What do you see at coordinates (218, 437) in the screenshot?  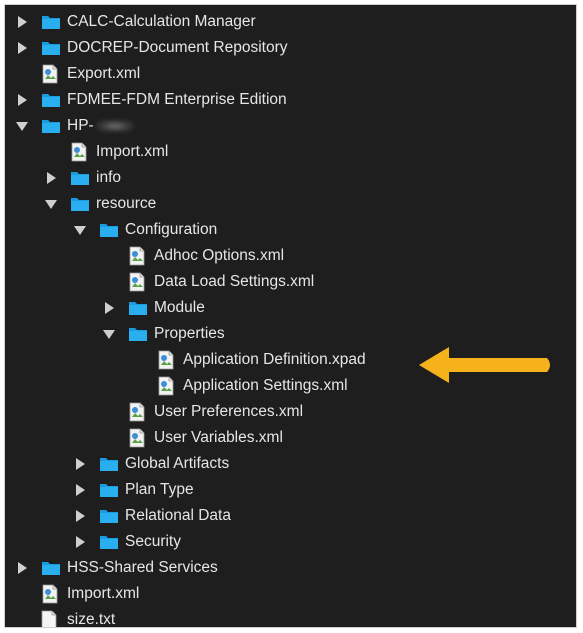 I see `tree-item-label: User Variables.xml` at bounding box center [218, 437].